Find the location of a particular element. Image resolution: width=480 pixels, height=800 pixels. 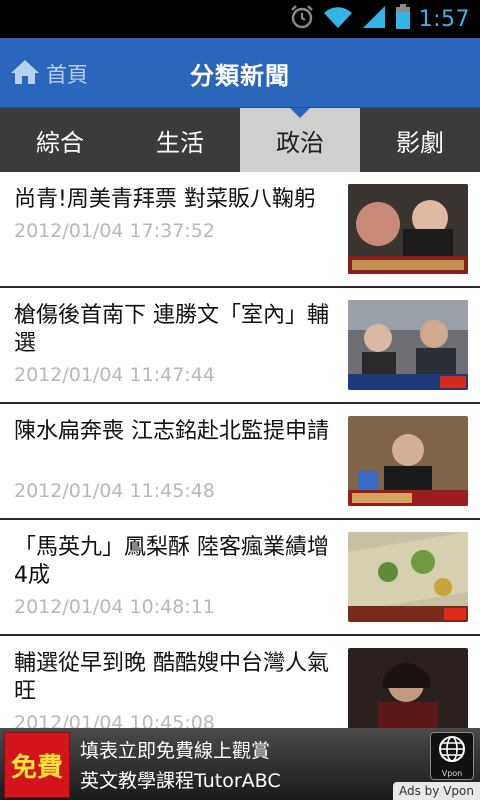

wifi-icon is located at coordinates (338, 19).